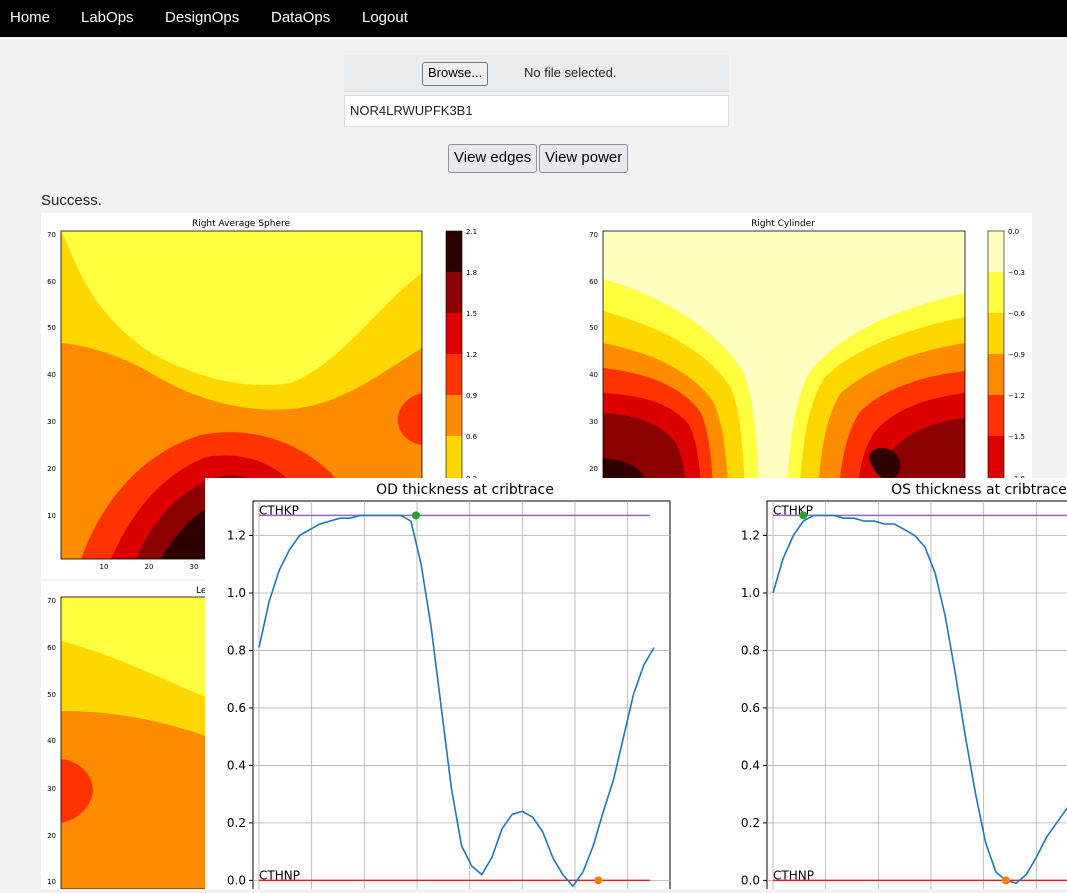  I want to click on thickness-series-line, so click(919, 699).